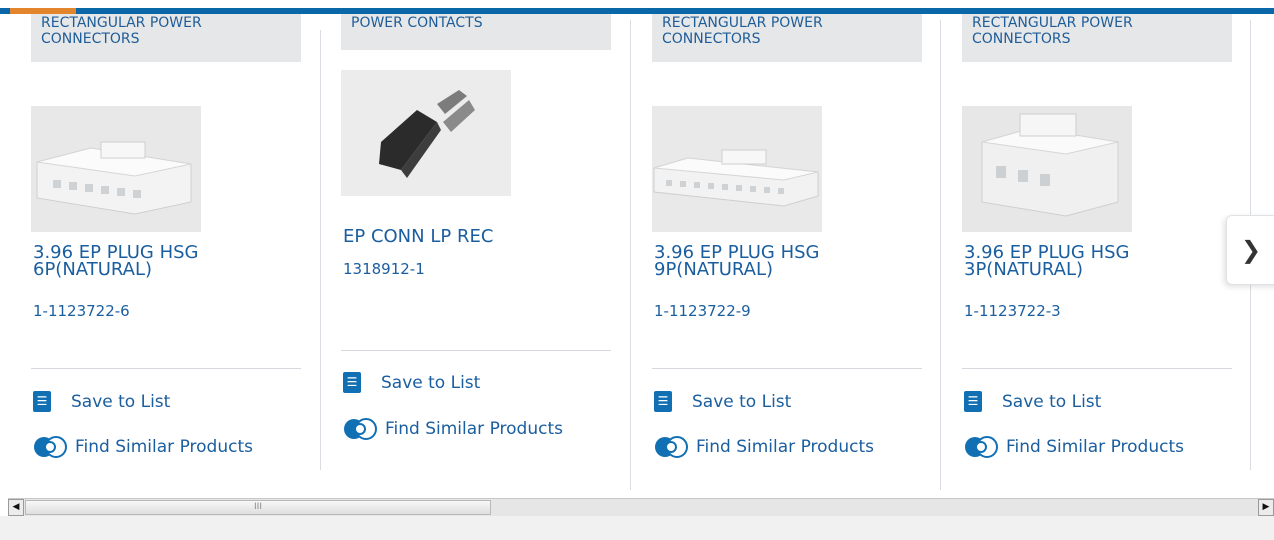 The height and width of the screenshot is (540, 1274). What do you see at coordinates (473, 237) in the screenshot?
I see `product-title: EP CONN LP REC` at bounding box center [473, 237].